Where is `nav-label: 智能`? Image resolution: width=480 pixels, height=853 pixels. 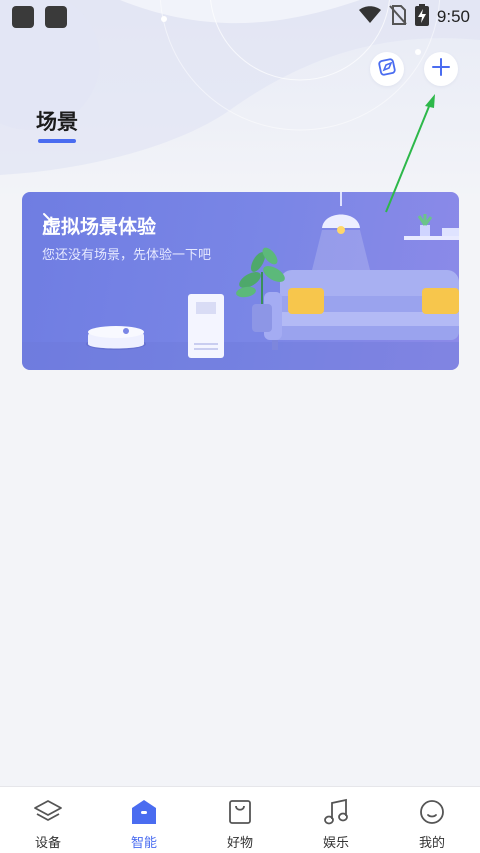 nav-label: 智能 is located at coordinates (143, 843).